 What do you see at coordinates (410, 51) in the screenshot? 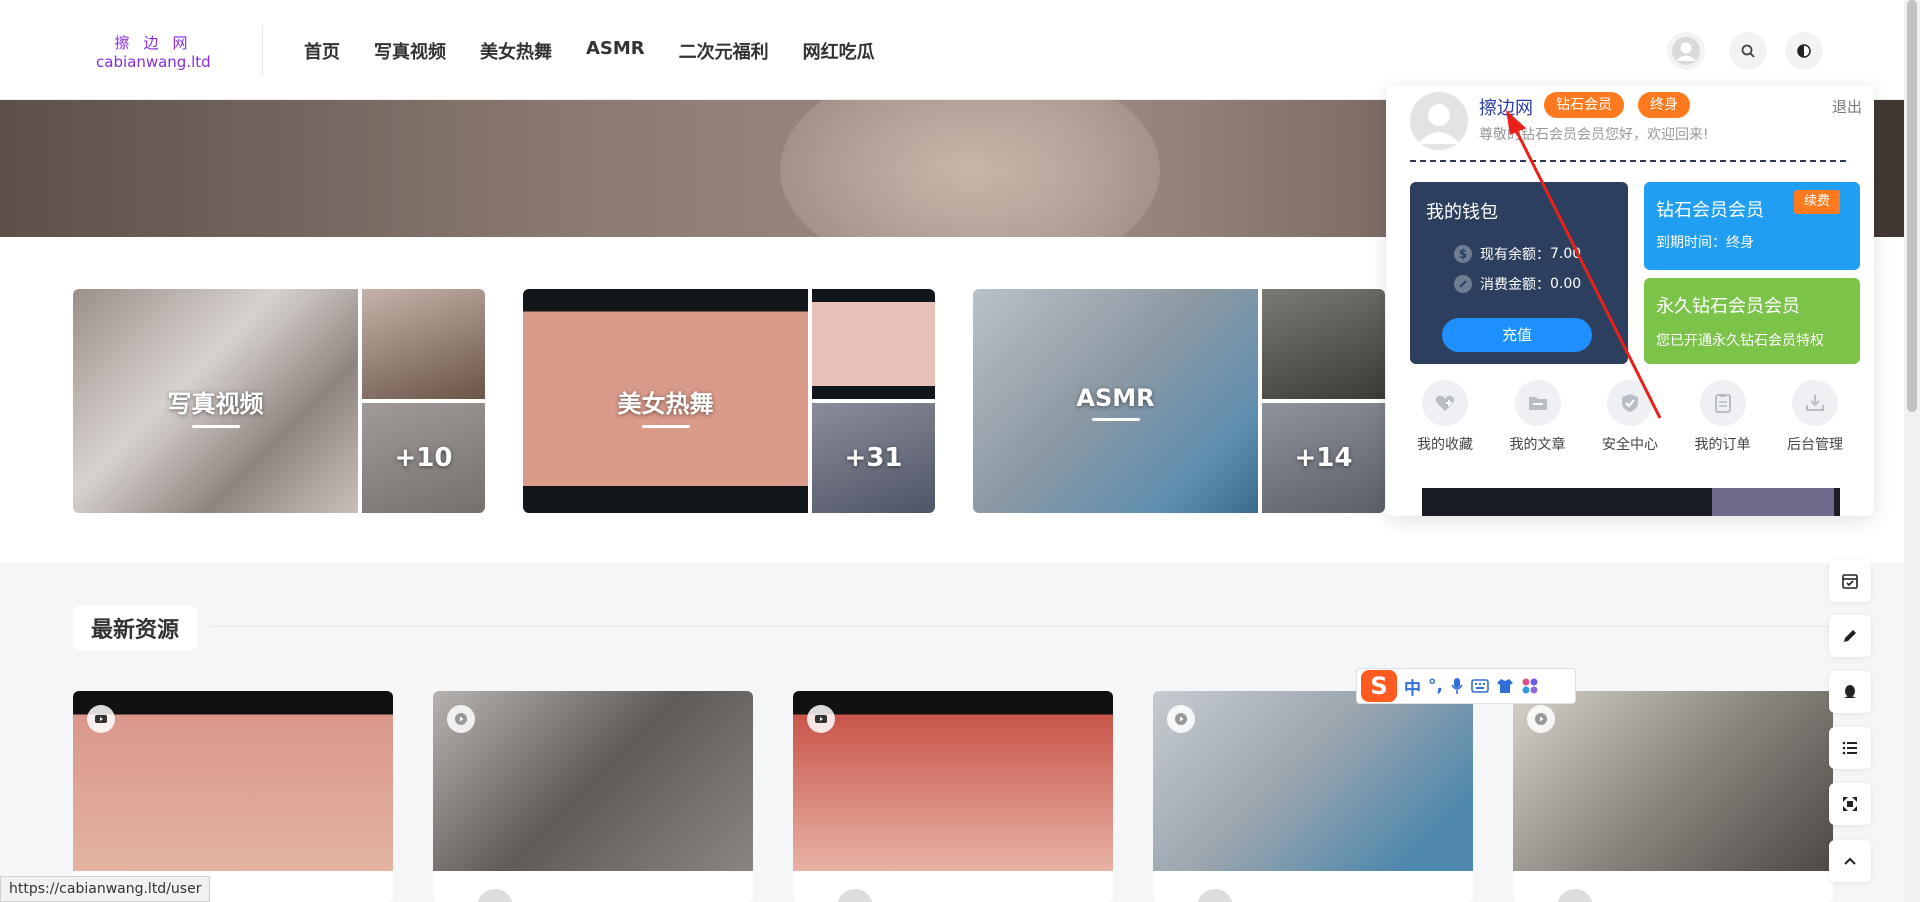
I see `nav-photo-video: 写真视频` at bounding box center [410, 51].